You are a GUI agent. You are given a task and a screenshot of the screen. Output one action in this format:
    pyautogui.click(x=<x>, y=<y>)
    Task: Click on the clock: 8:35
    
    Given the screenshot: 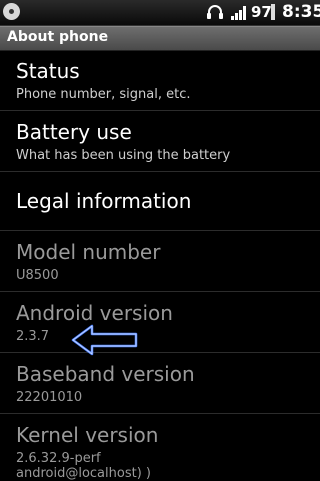 What is the action you would take?
    pyautogui.click(x=301, y=12)
    